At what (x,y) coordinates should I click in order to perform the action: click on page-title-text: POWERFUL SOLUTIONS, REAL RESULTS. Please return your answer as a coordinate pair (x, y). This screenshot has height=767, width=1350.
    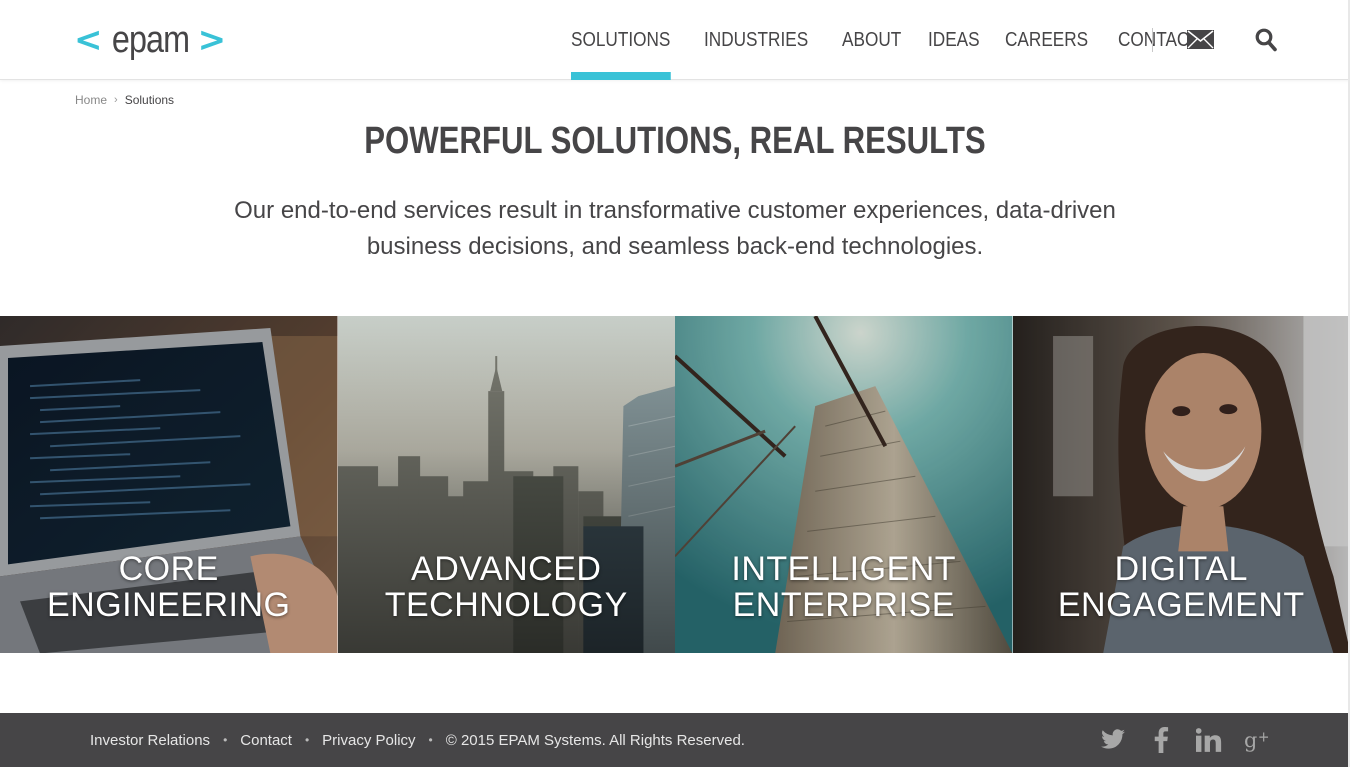
    Looking at the image, I should click on (675, 141).